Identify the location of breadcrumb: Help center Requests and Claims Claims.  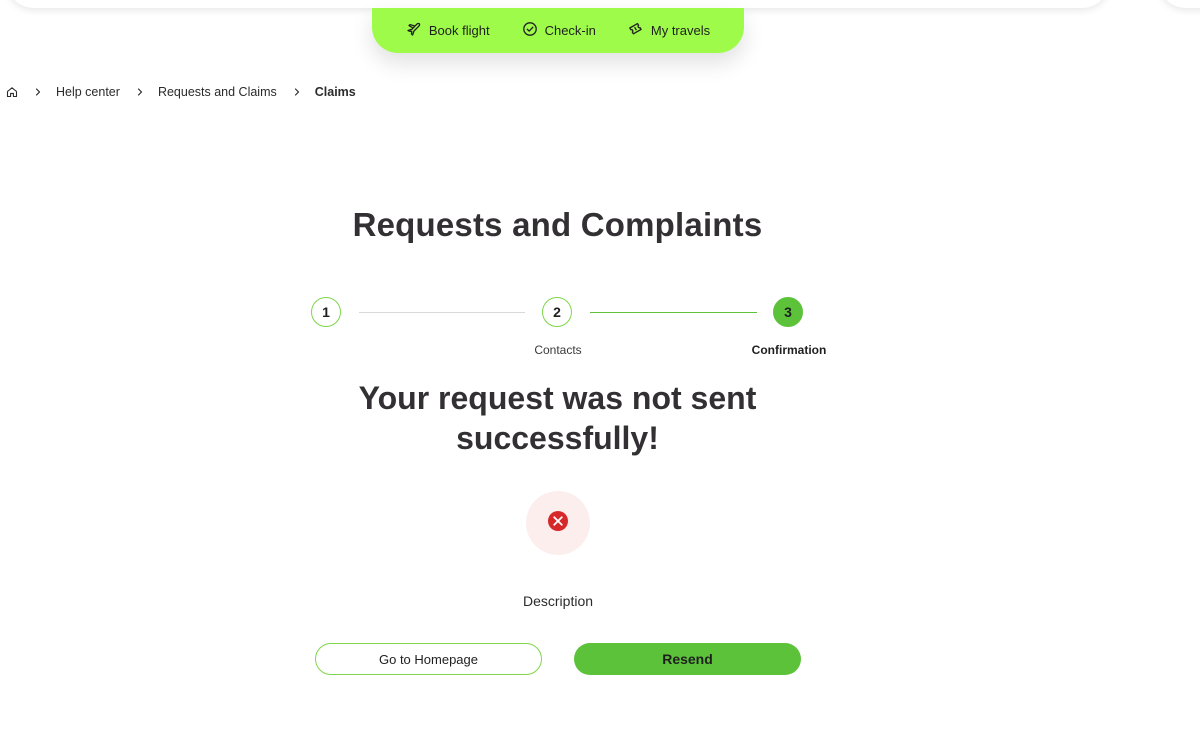
(181, 92).